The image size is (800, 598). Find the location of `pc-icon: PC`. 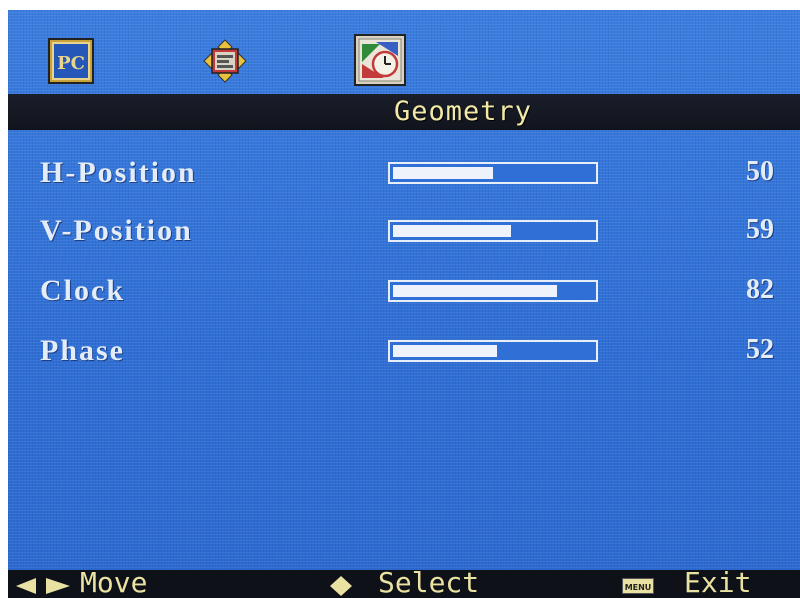

pc-icon: PC is located at coordinates (71, 61).